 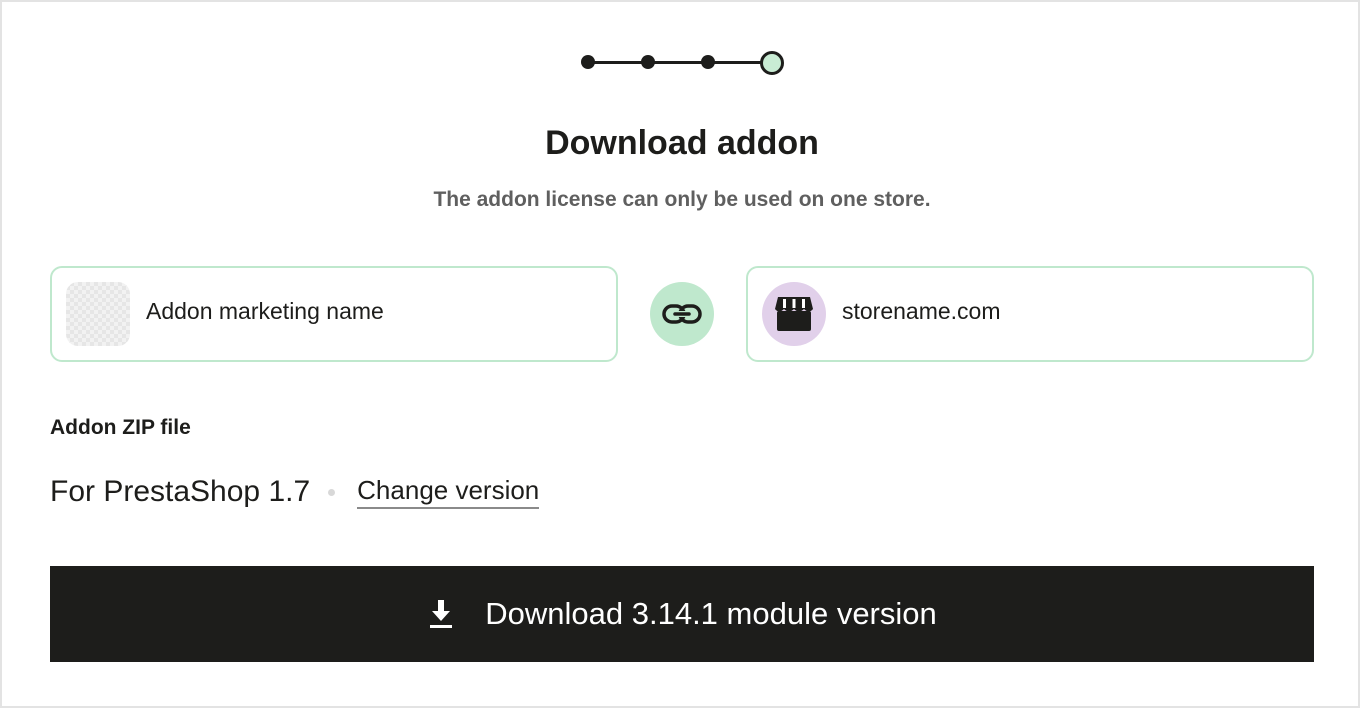 I want to click on link-badge, so click(x=682, y=314).